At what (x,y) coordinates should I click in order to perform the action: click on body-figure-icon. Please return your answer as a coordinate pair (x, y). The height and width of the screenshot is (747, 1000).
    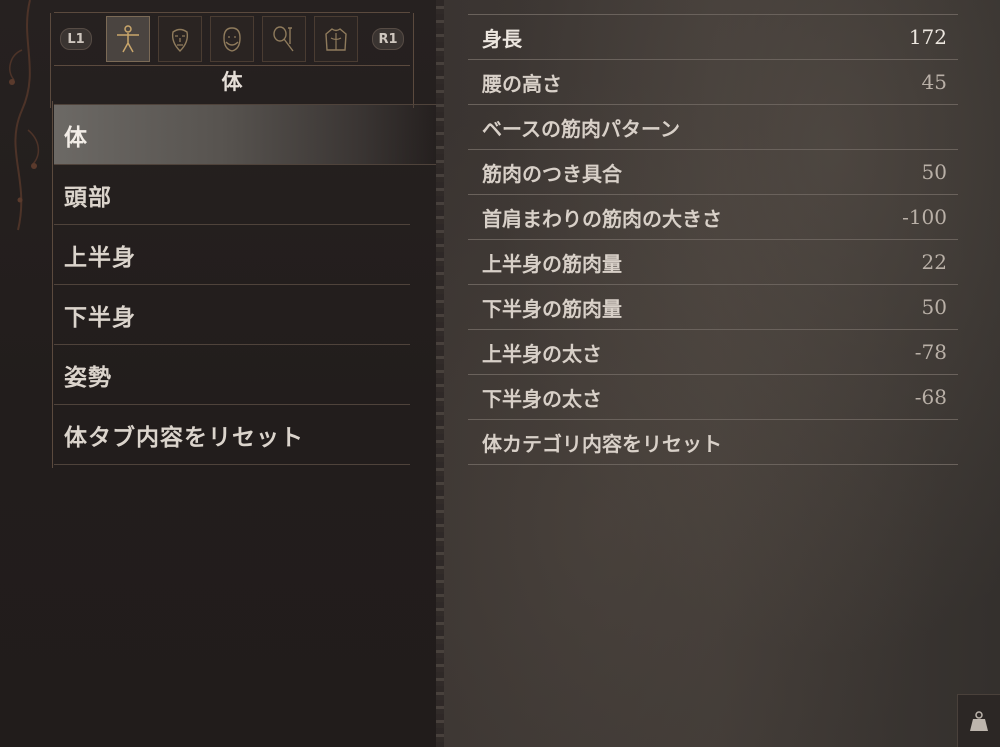
    Looking at the image, I should click on (128, 39).